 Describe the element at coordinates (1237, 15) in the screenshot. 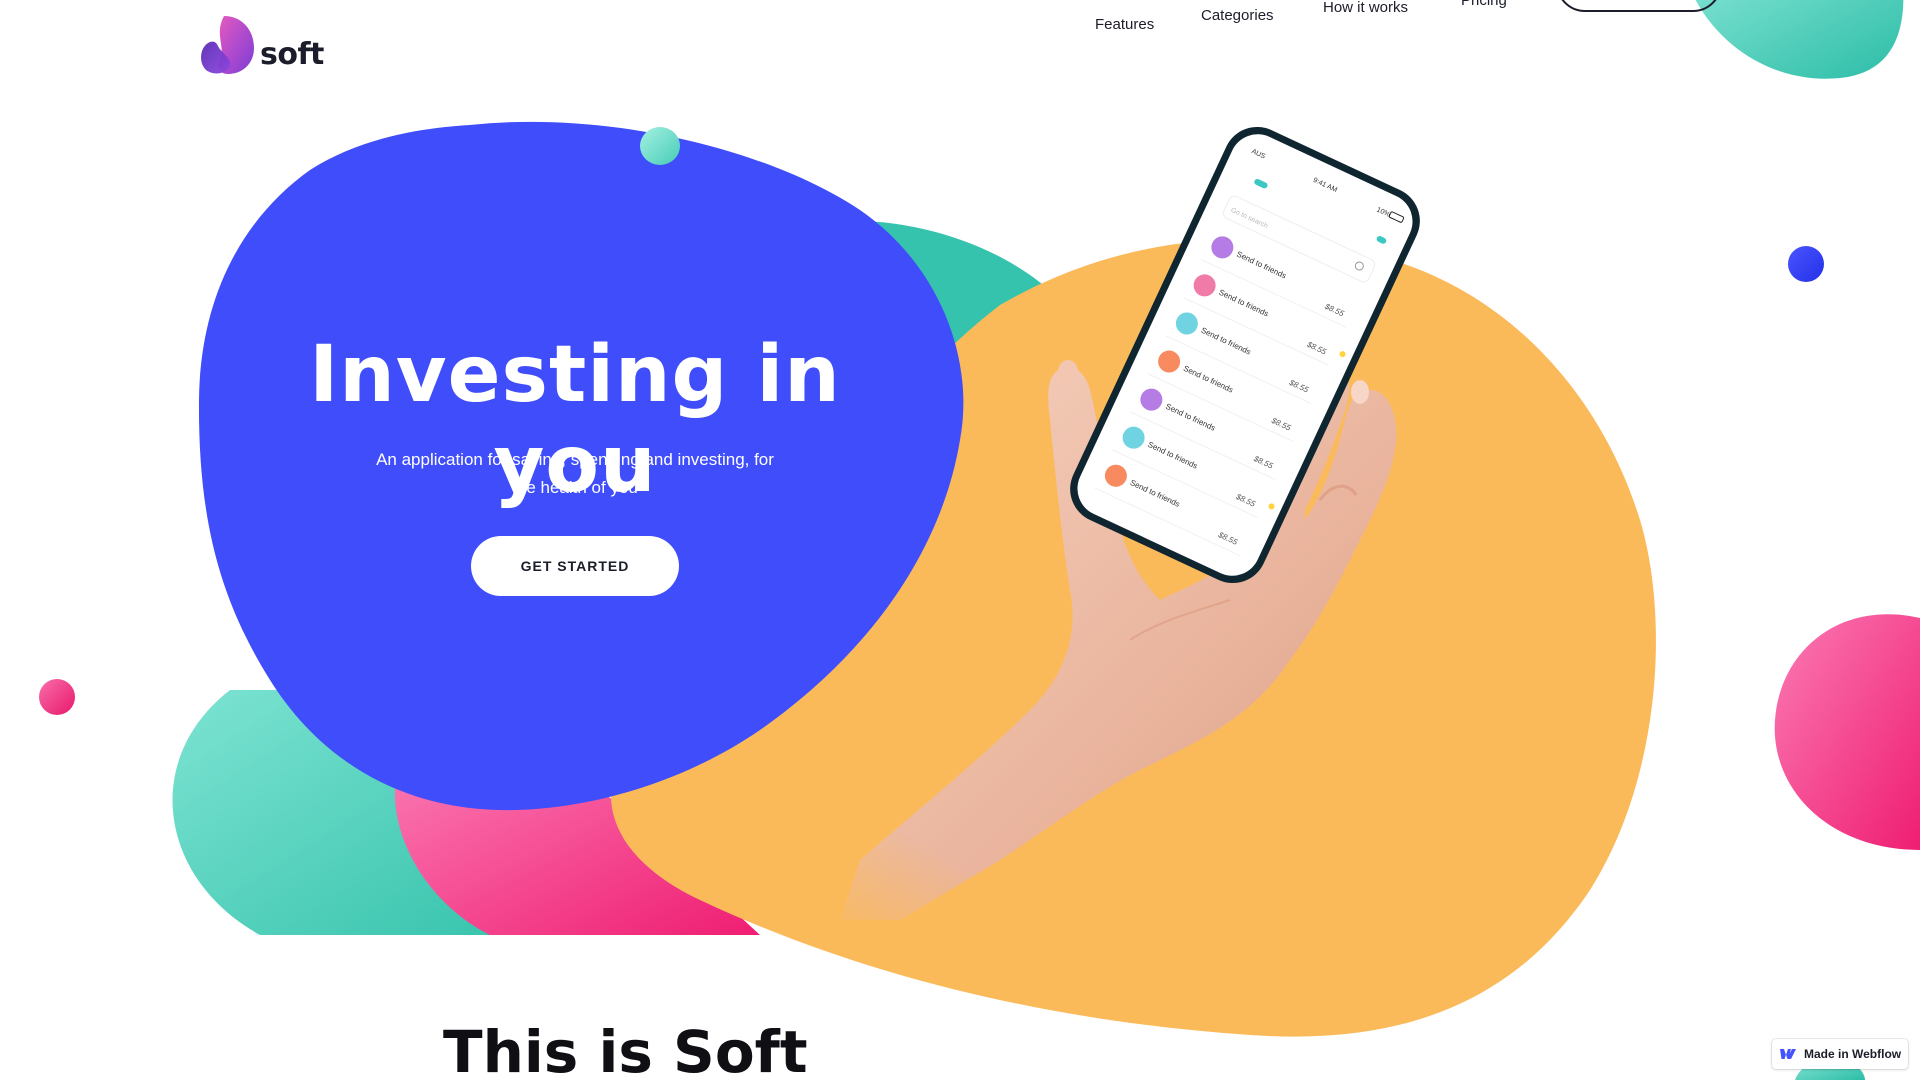

I see `nav-link-categories: Categories` at that location.